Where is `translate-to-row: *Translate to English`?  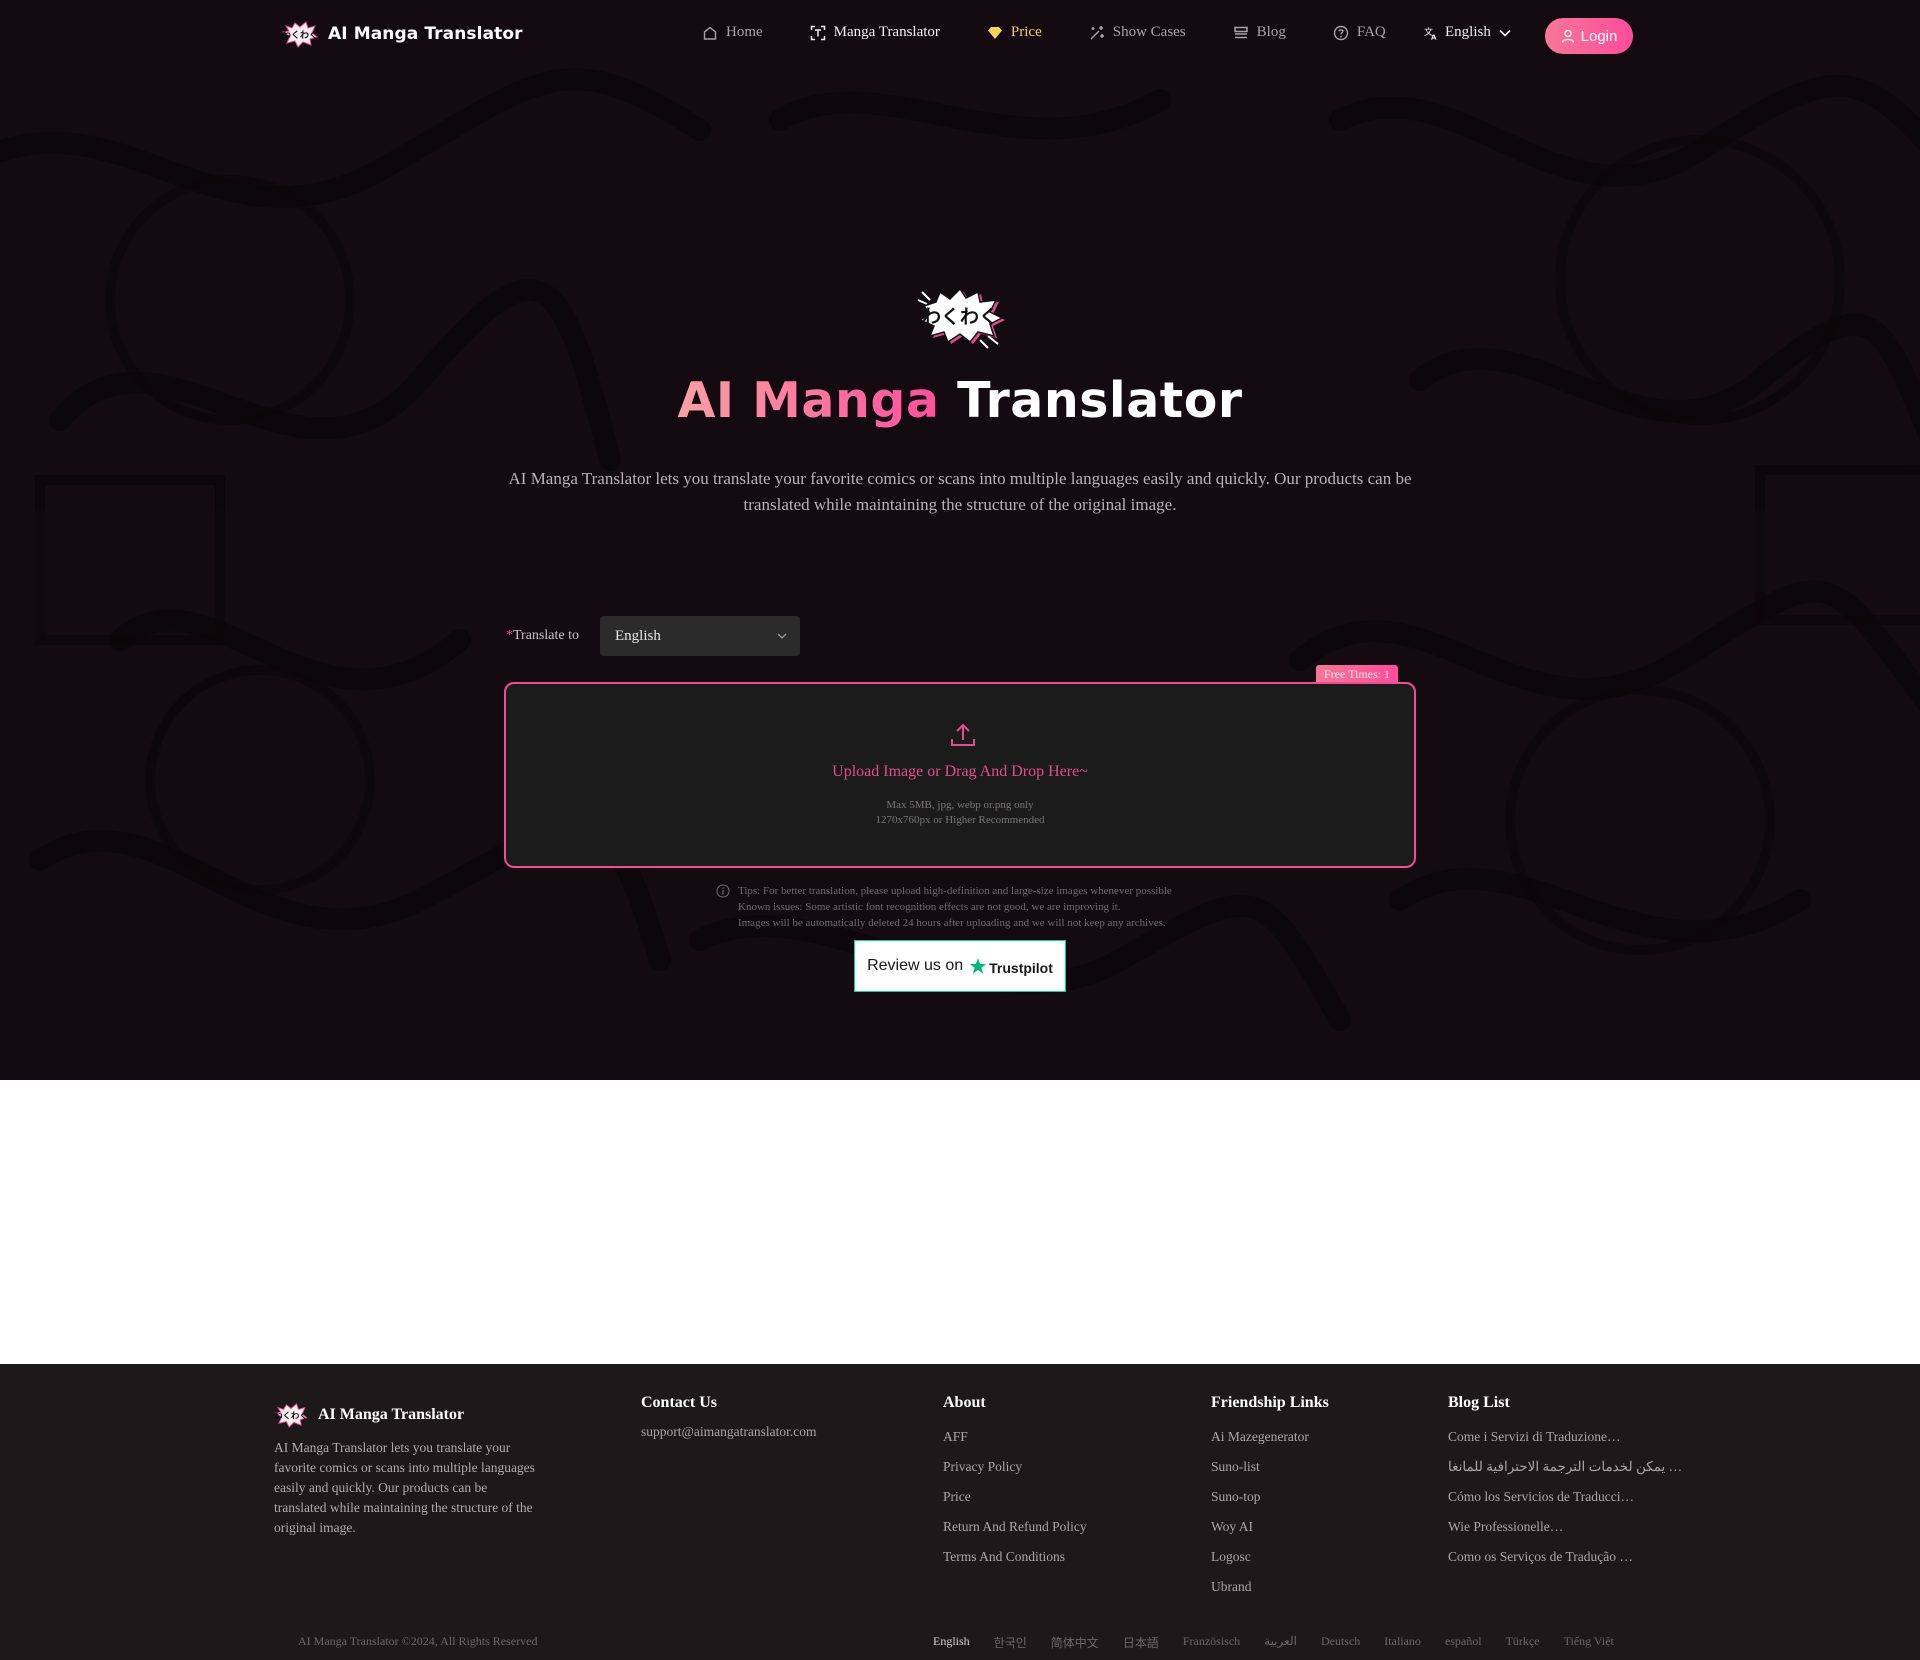
translate-to-row: *Translate to English is located at coordinates (653, 636).